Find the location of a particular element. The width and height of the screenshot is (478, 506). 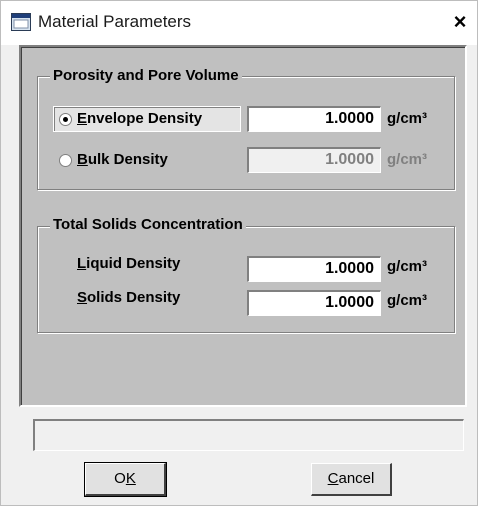

solids-density-label: Solids Density is located at coordinates (147, 298).